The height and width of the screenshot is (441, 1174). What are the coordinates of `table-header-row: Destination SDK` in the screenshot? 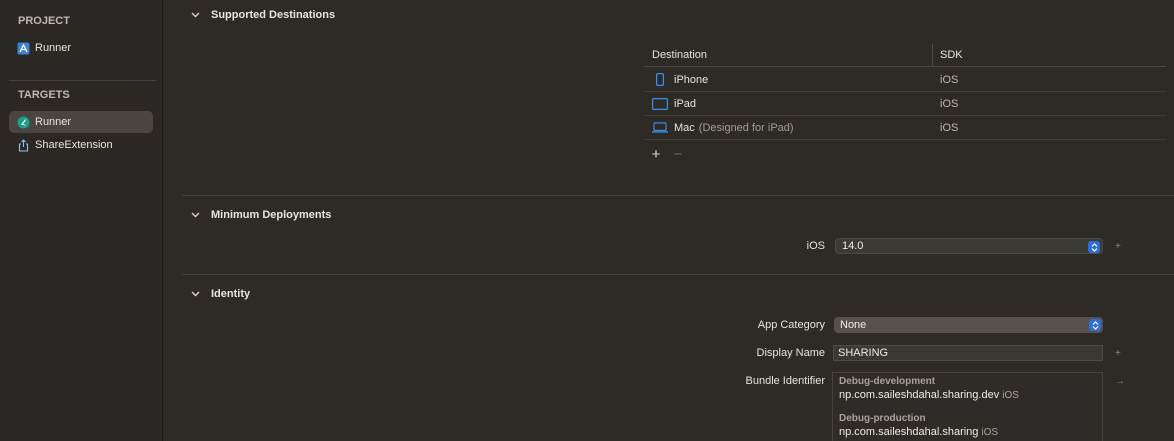 It's located at (905, 55).